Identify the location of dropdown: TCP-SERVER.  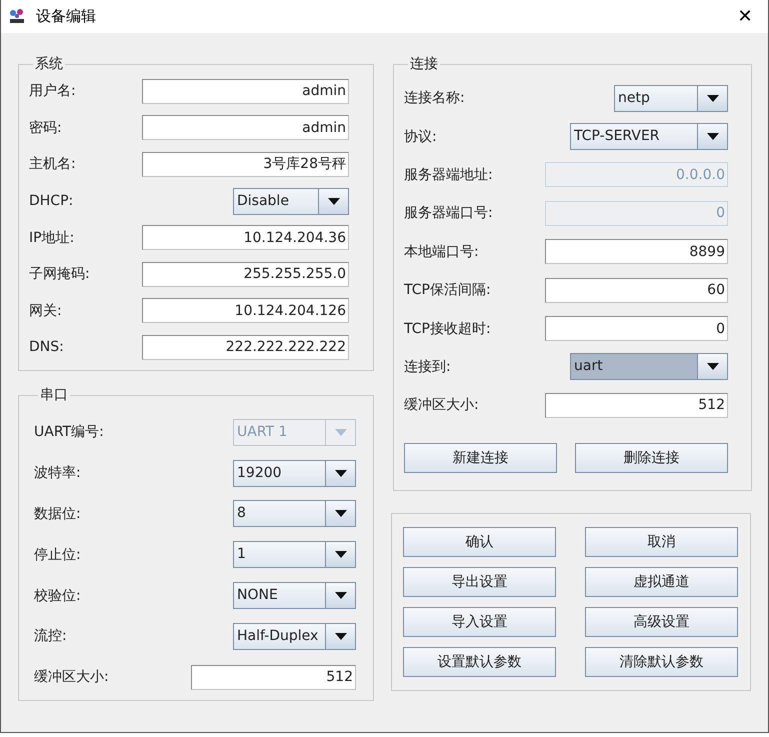
(649, 136).